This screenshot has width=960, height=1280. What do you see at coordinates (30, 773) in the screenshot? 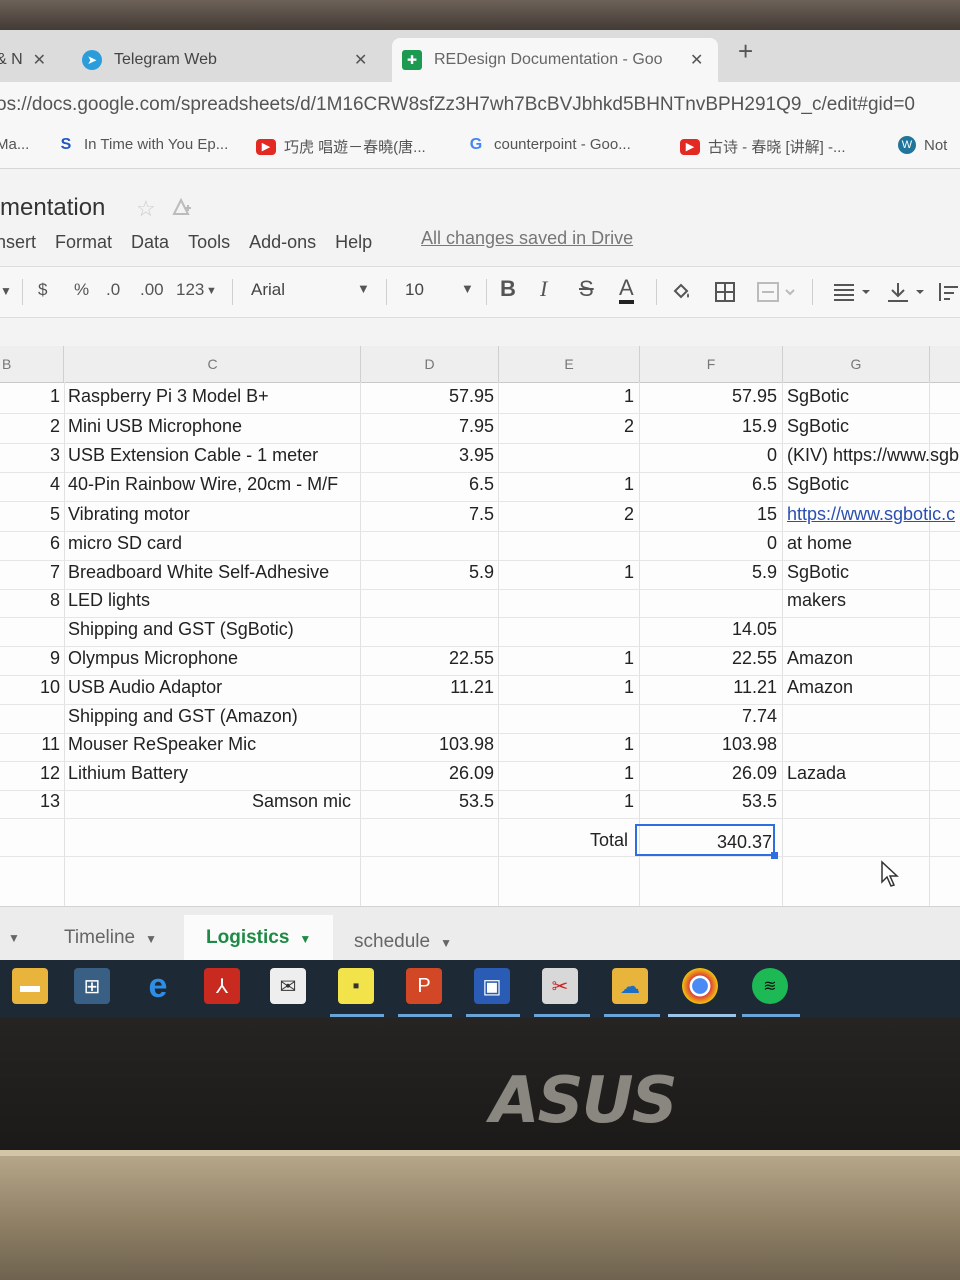
I see `row-number-cell: 12` at bounding box center [30, 773].